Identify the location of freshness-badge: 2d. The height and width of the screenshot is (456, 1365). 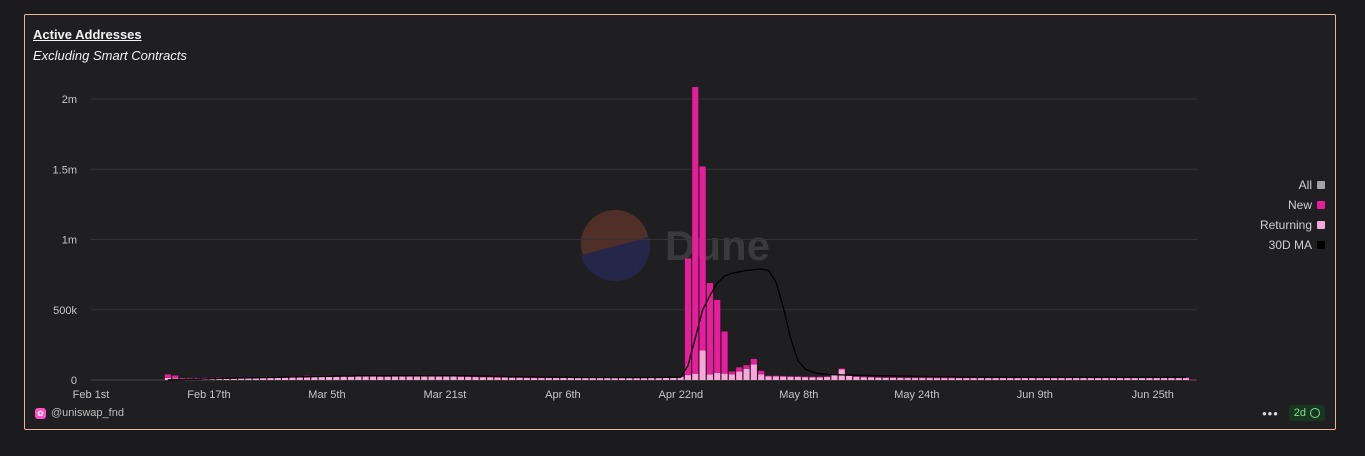
(1306, 413).